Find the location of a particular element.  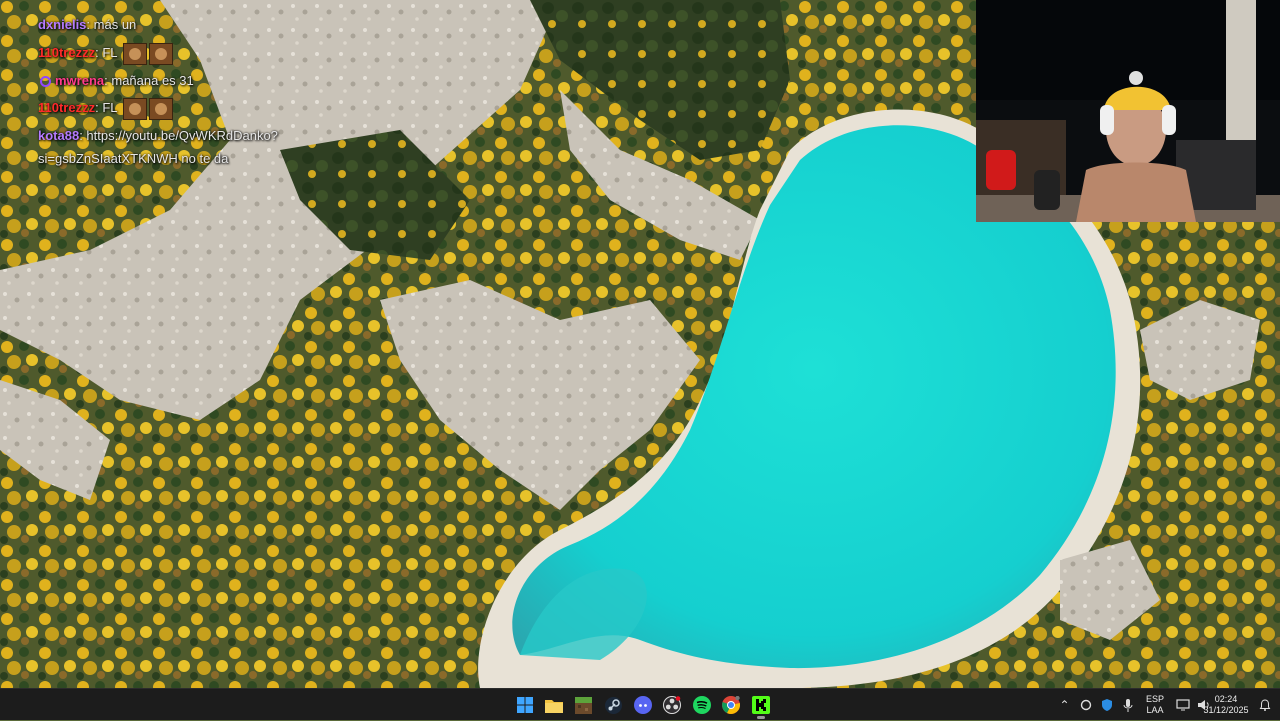

steam-icon is located at coordinates (613, 705).